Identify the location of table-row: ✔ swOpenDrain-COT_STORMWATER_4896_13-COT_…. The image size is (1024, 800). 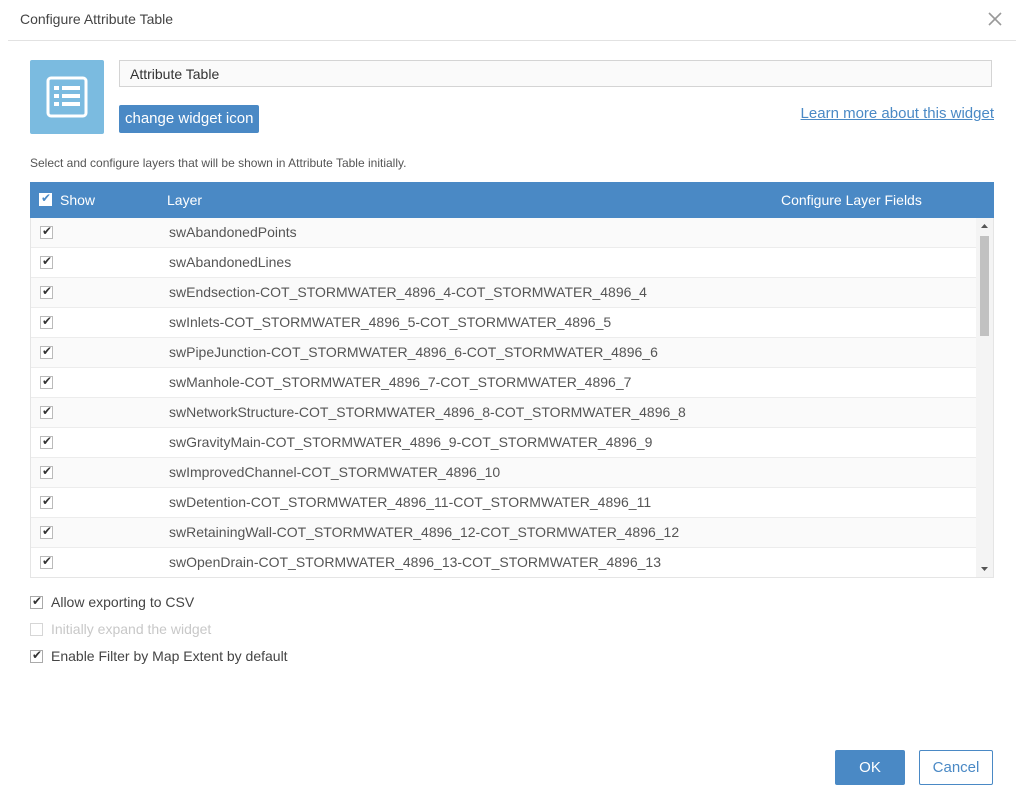
(504, 562).